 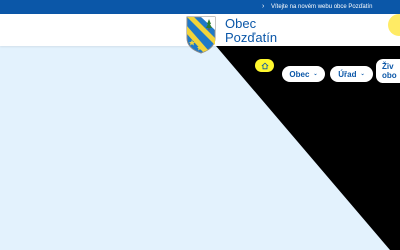 What do you see at coordinates (321, 7) in the screenshot?
I see `welcome-notice: Vítejte na novém webu obce Pozďatín` at bounding box center [321, 7].